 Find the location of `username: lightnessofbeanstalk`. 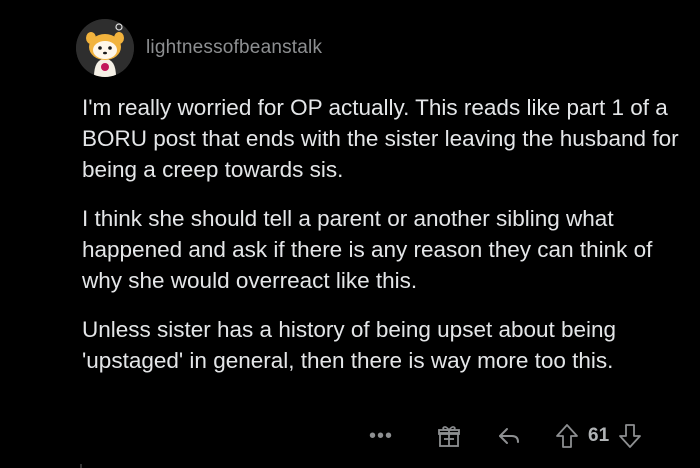

username: lightnessofbeanstalk is located at coordinates (234, 48).